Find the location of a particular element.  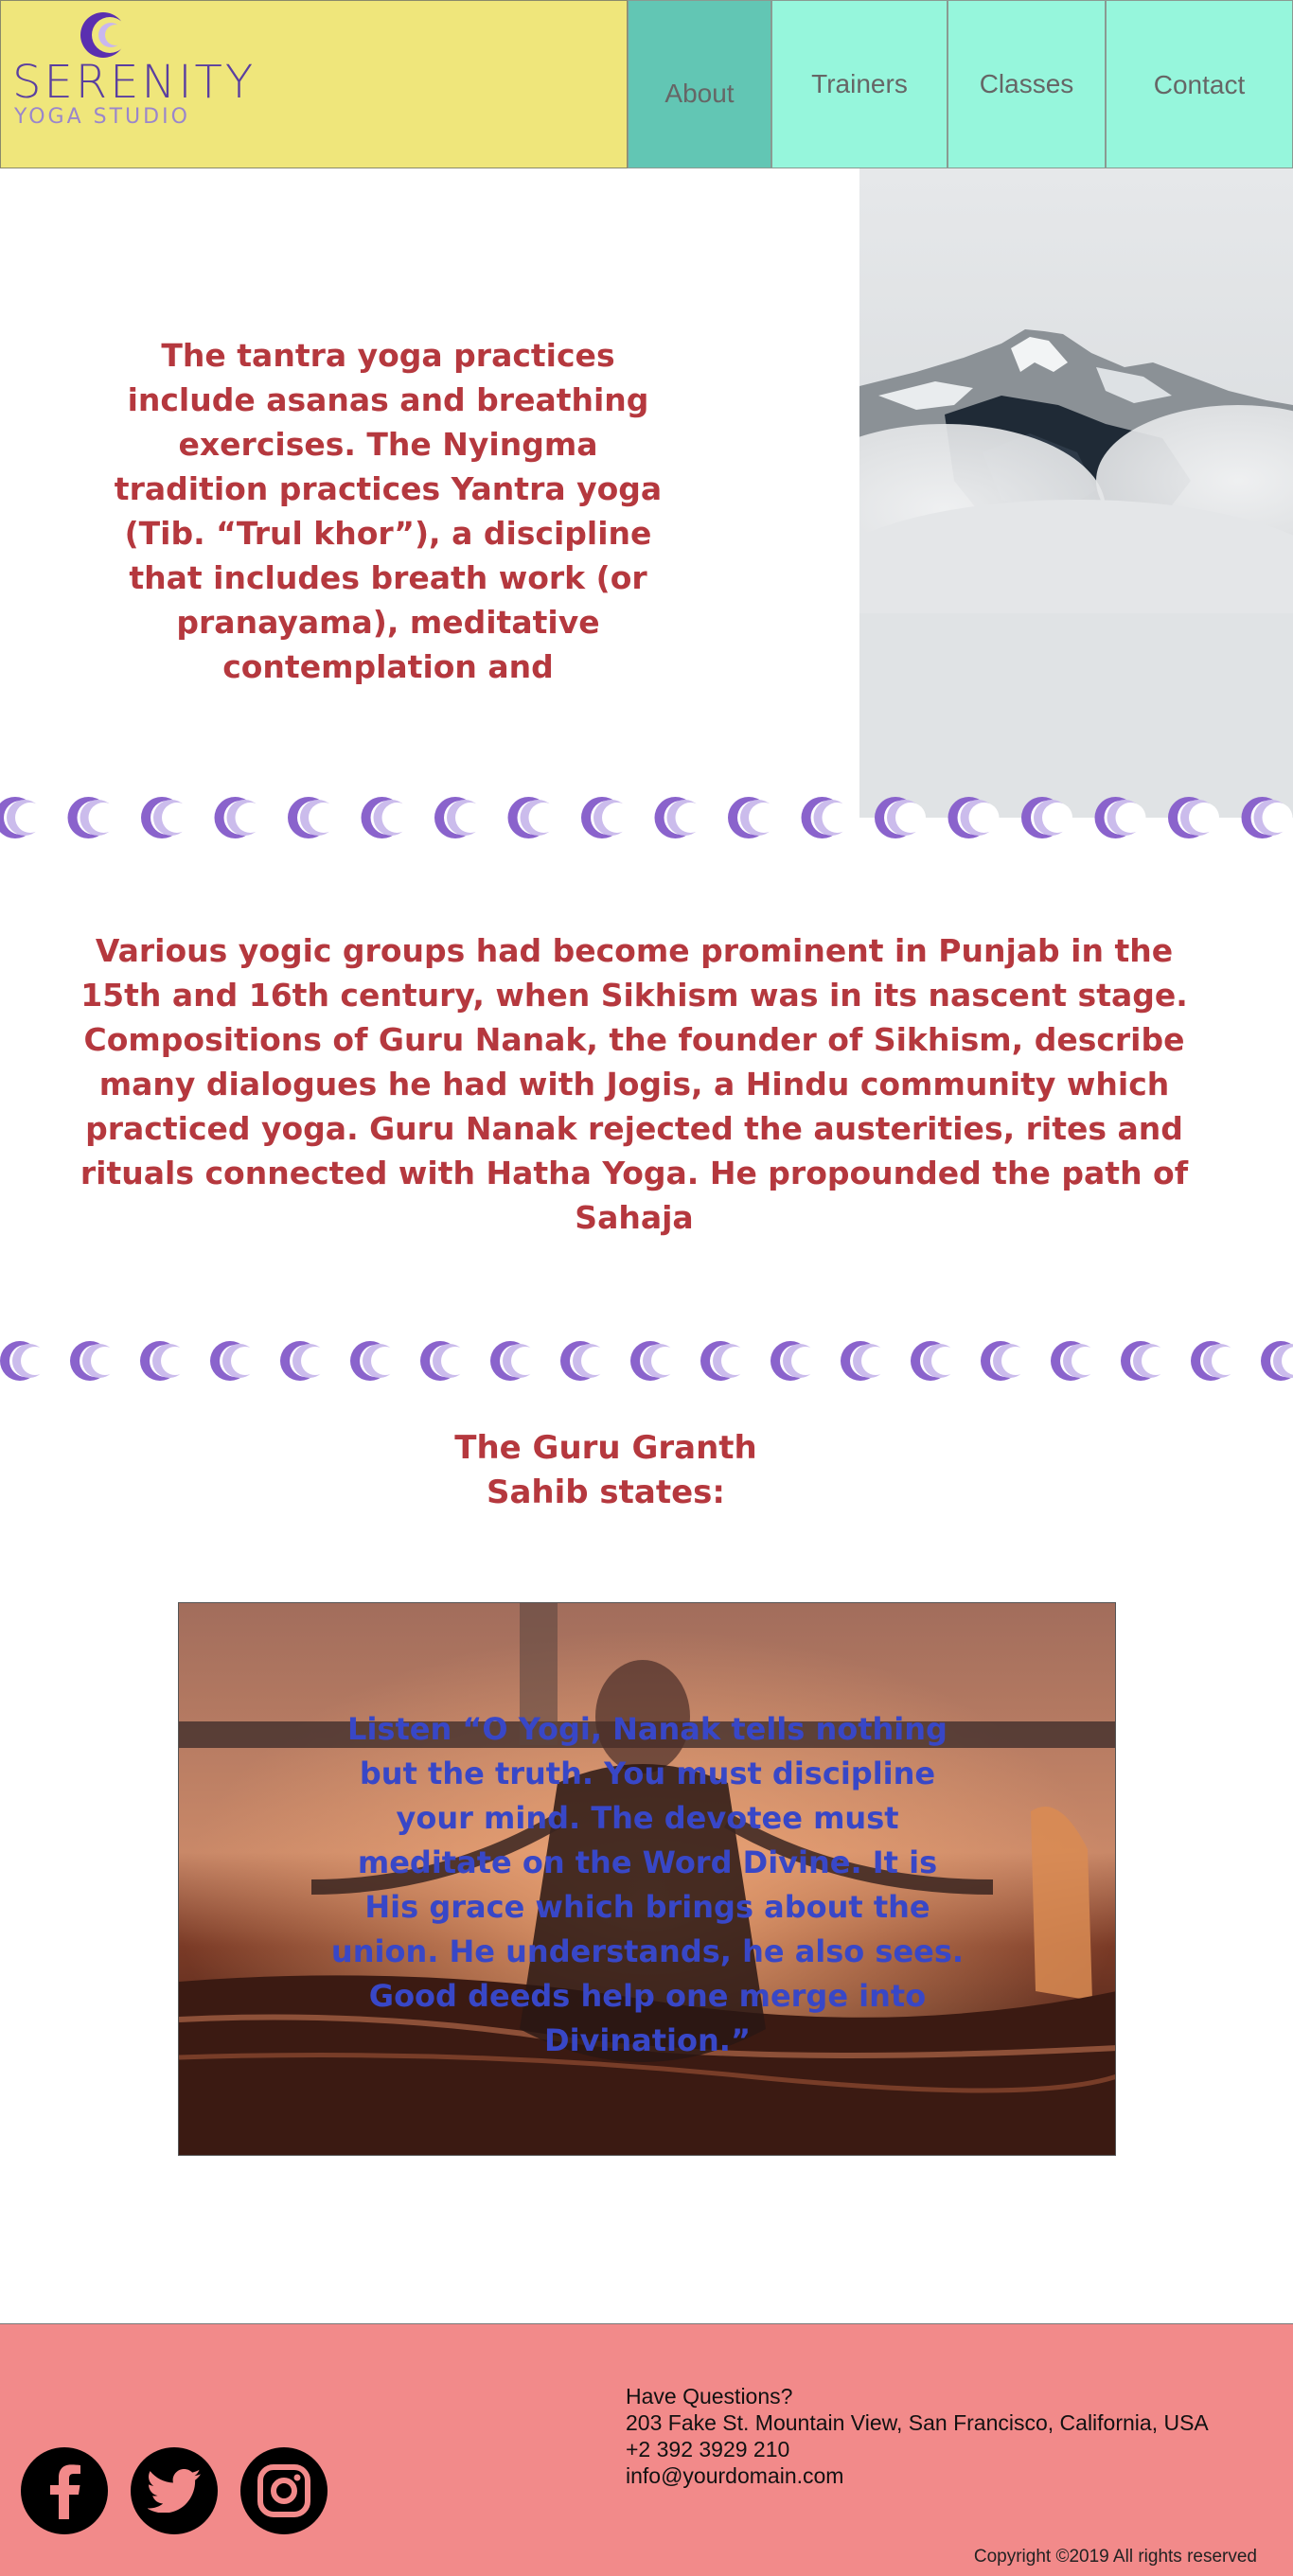

nav-item-about: About is located at coordinates (699, 84).